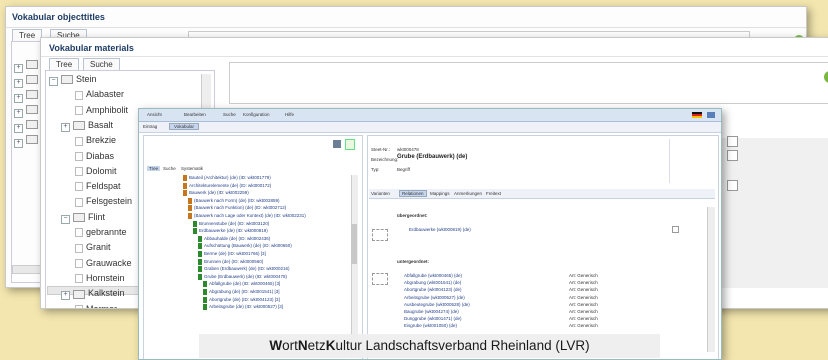 The width and height of the screenshot is (828, 360). Describe the element at coordinates (227, 185) in the screenshot. I see `concept-tree-item: Architekturelemente (de) (ID: wkt000172)` at that location.